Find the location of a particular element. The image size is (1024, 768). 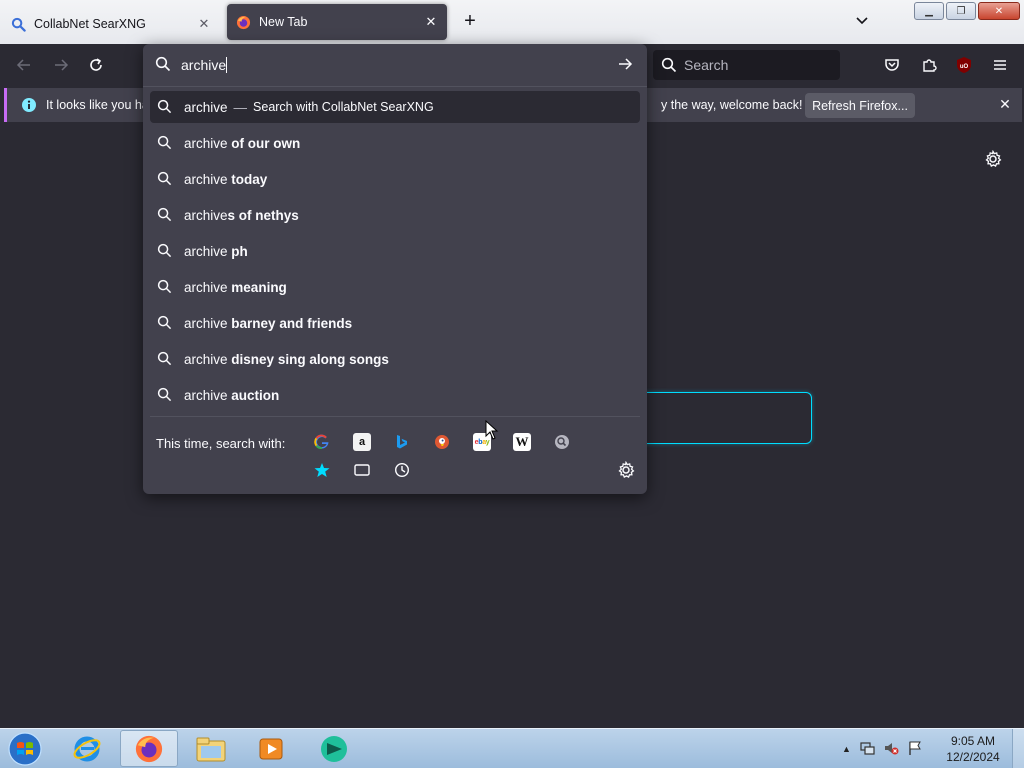

pocket-icon is located at coordinates (892, 65).